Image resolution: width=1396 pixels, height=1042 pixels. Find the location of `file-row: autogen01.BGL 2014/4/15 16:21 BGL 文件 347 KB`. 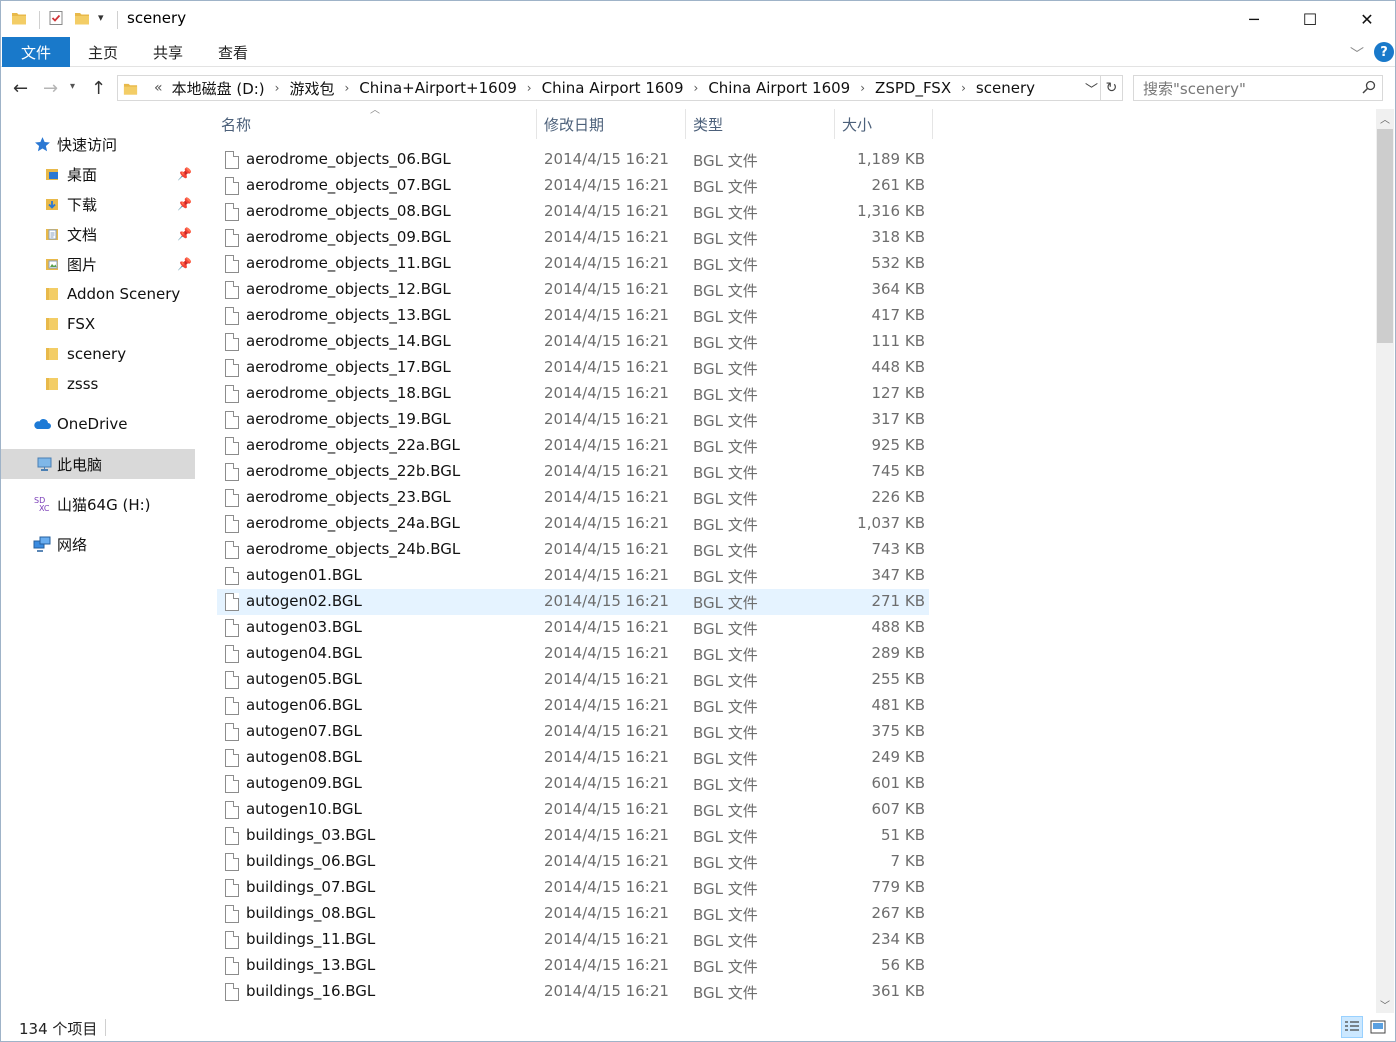

file-row: autogen01.BGL 2014/4/15 16:21 BGL 文件 347 KB is located at coordinates (573, 576).